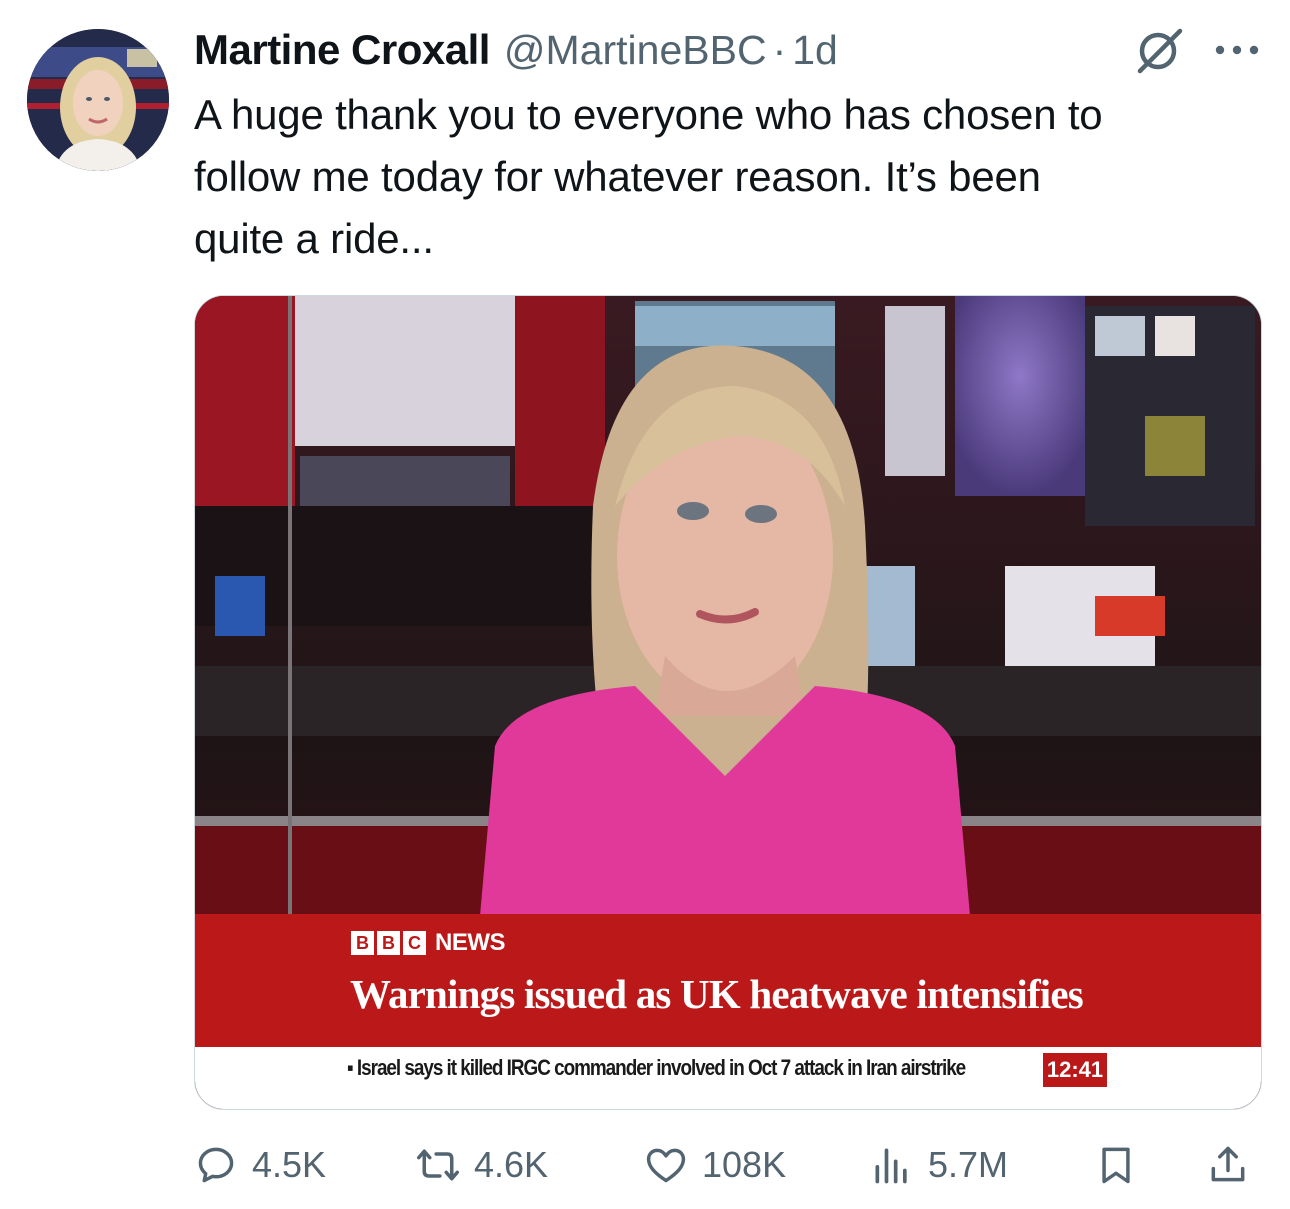  I want to click on bbc-news-logo: B B C NEWS, so click(428, 943).